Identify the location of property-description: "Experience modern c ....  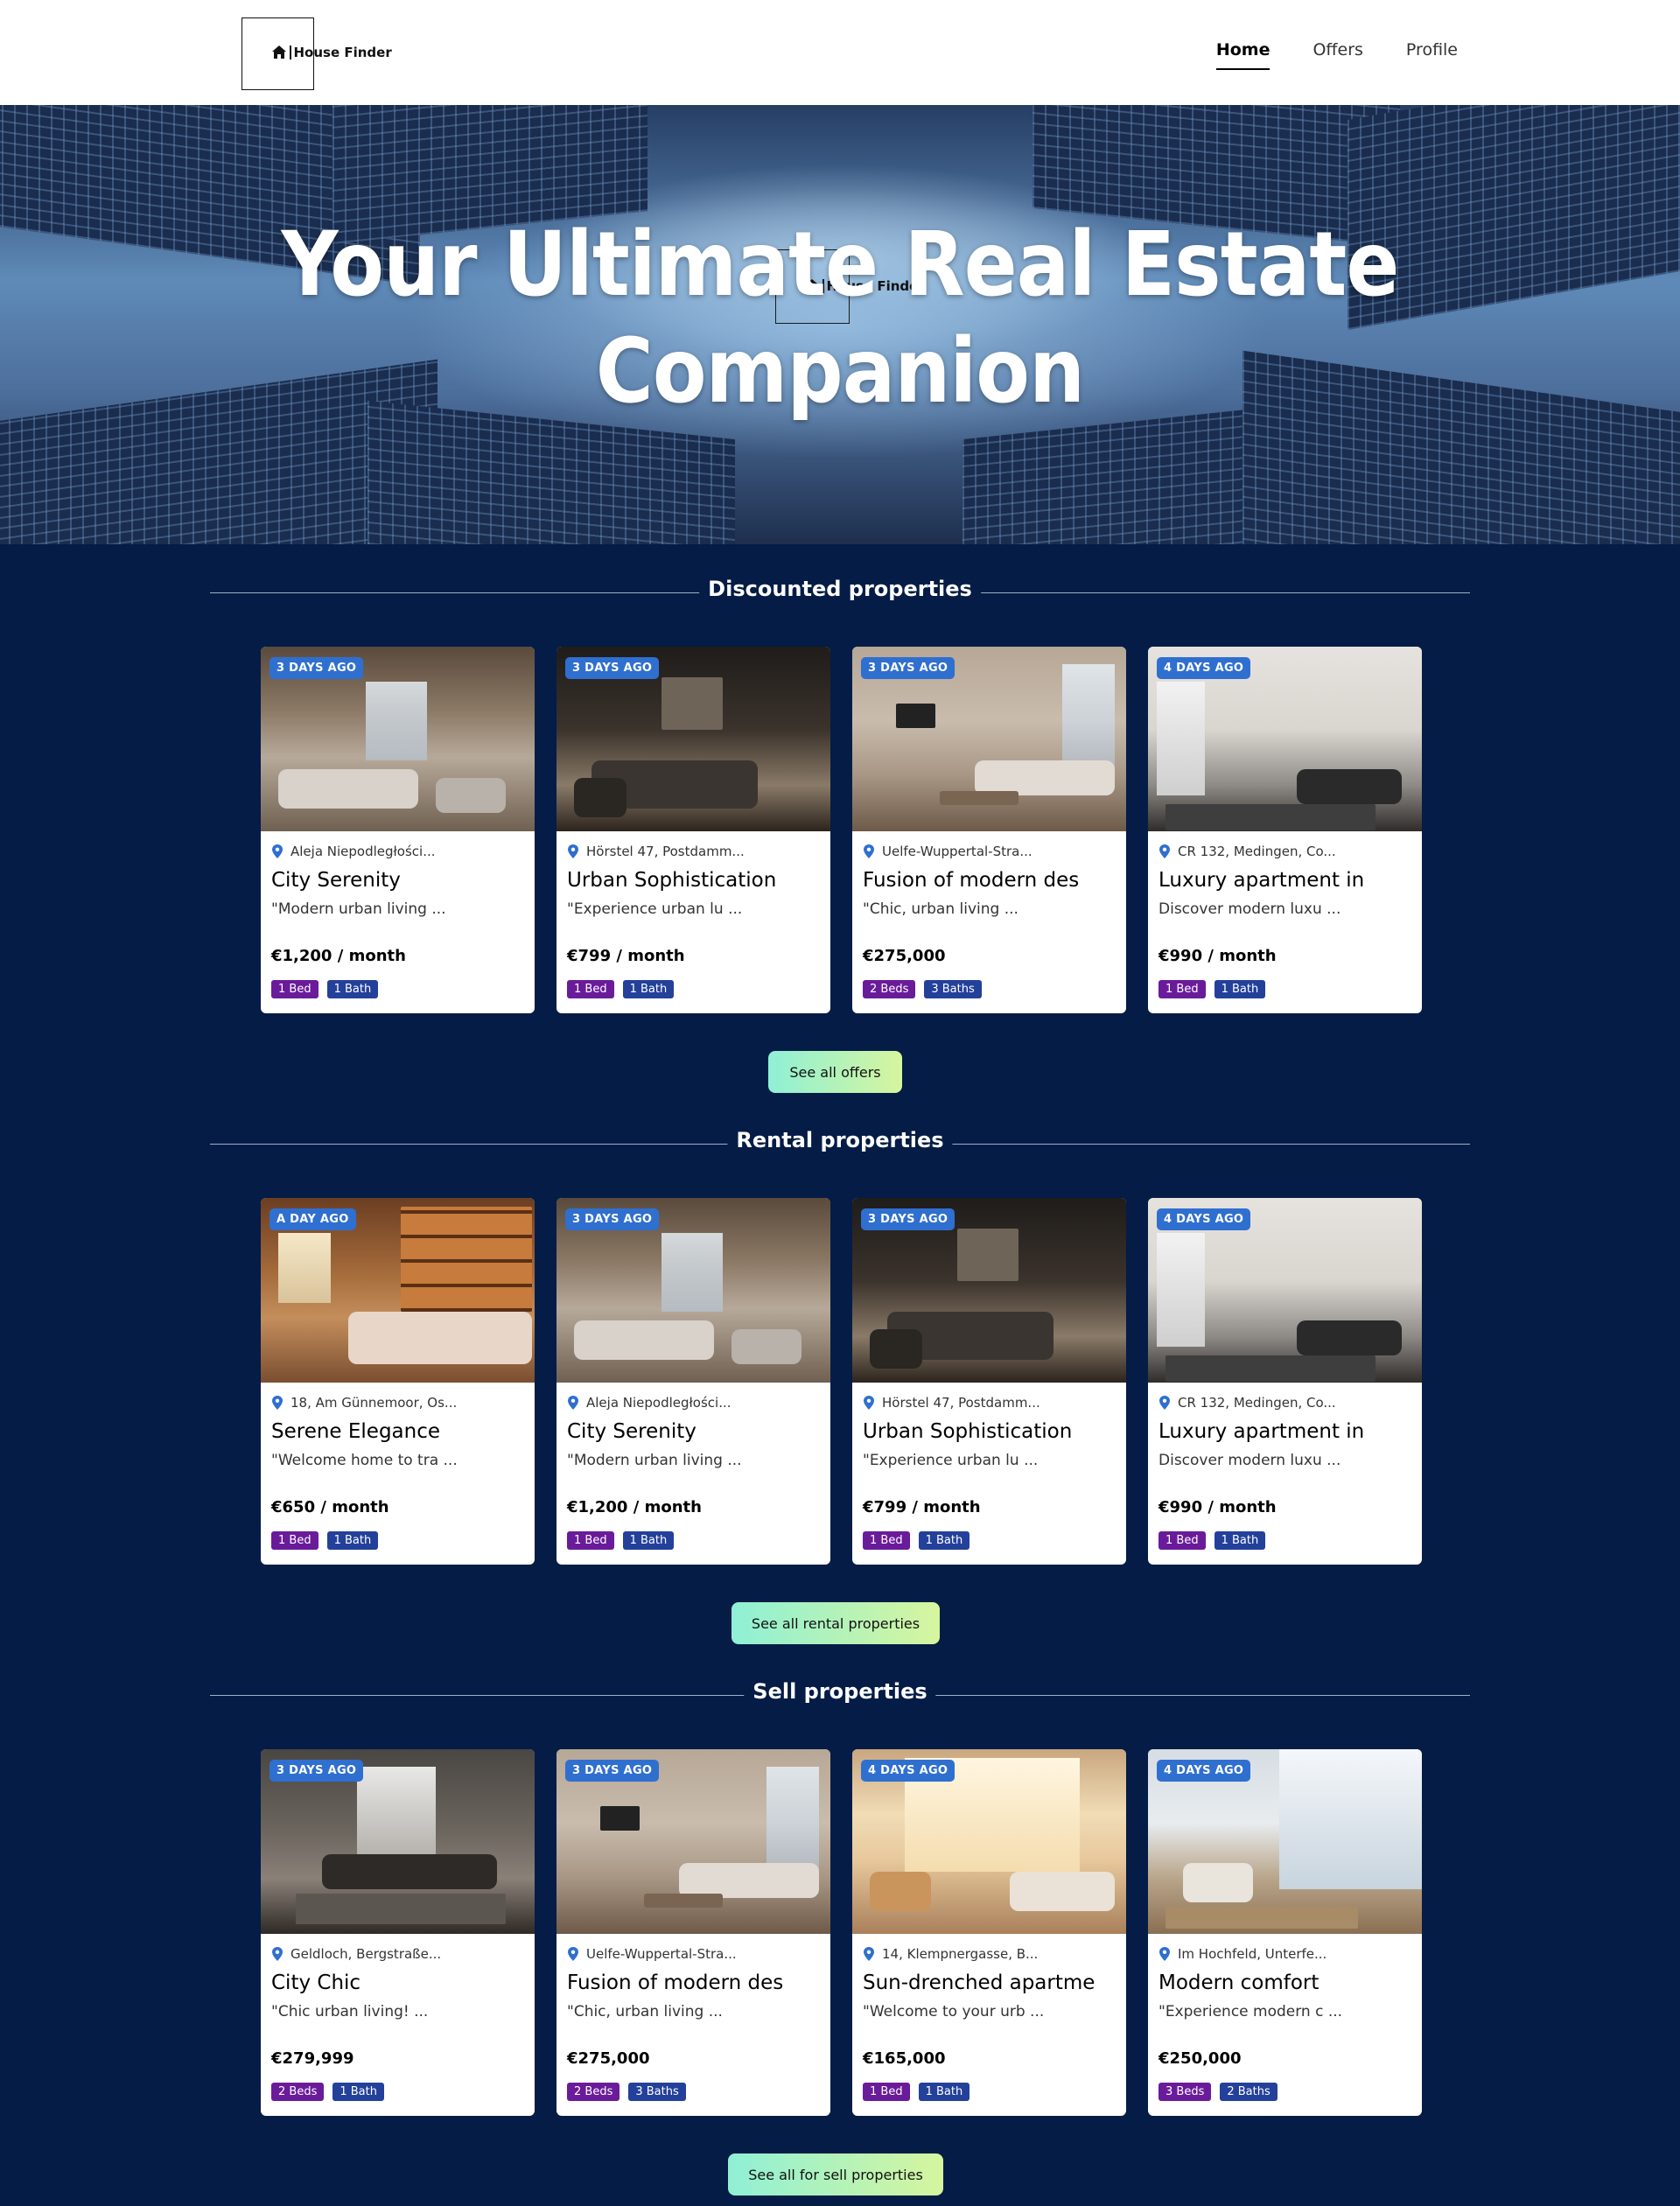
(1250, 2011).